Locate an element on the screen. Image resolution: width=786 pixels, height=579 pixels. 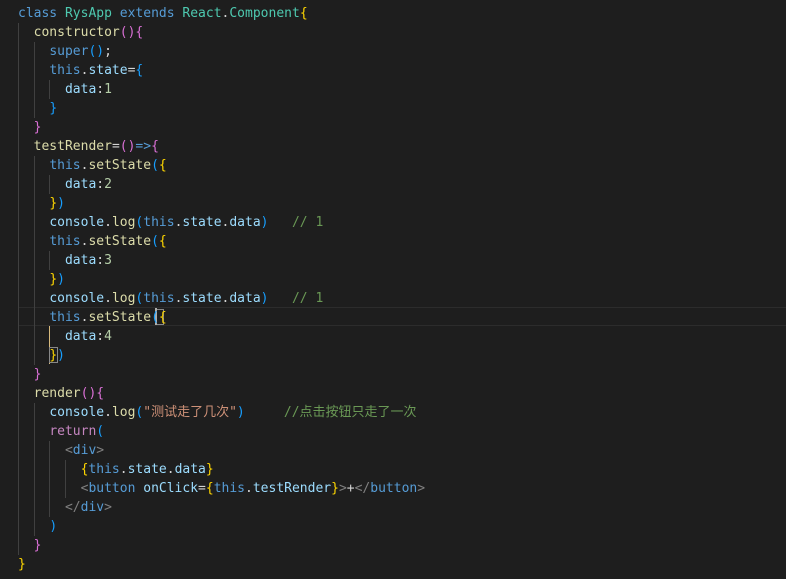
code-line: super(); is located at coordinates (393, 51).